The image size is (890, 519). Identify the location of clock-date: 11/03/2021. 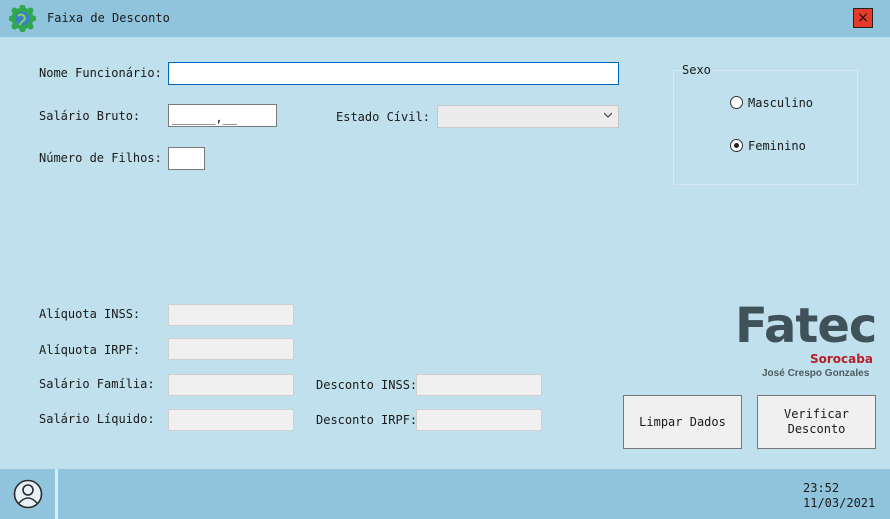
(839, 503).